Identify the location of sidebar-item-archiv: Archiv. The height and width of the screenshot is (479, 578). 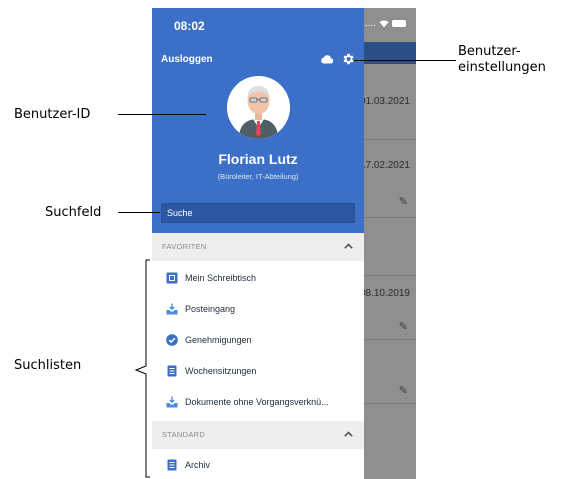
(258, 465).